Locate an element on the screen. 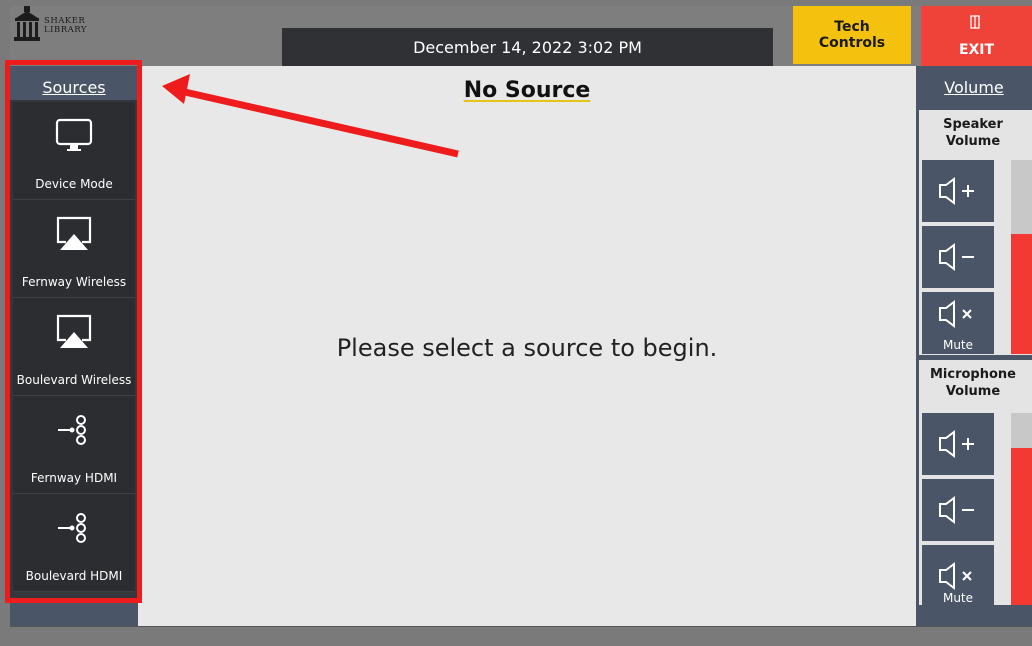 The width and height of the screenshot is (1032, 646). microphone-title-line-1: Microphone is located at coordinates (972, 374).